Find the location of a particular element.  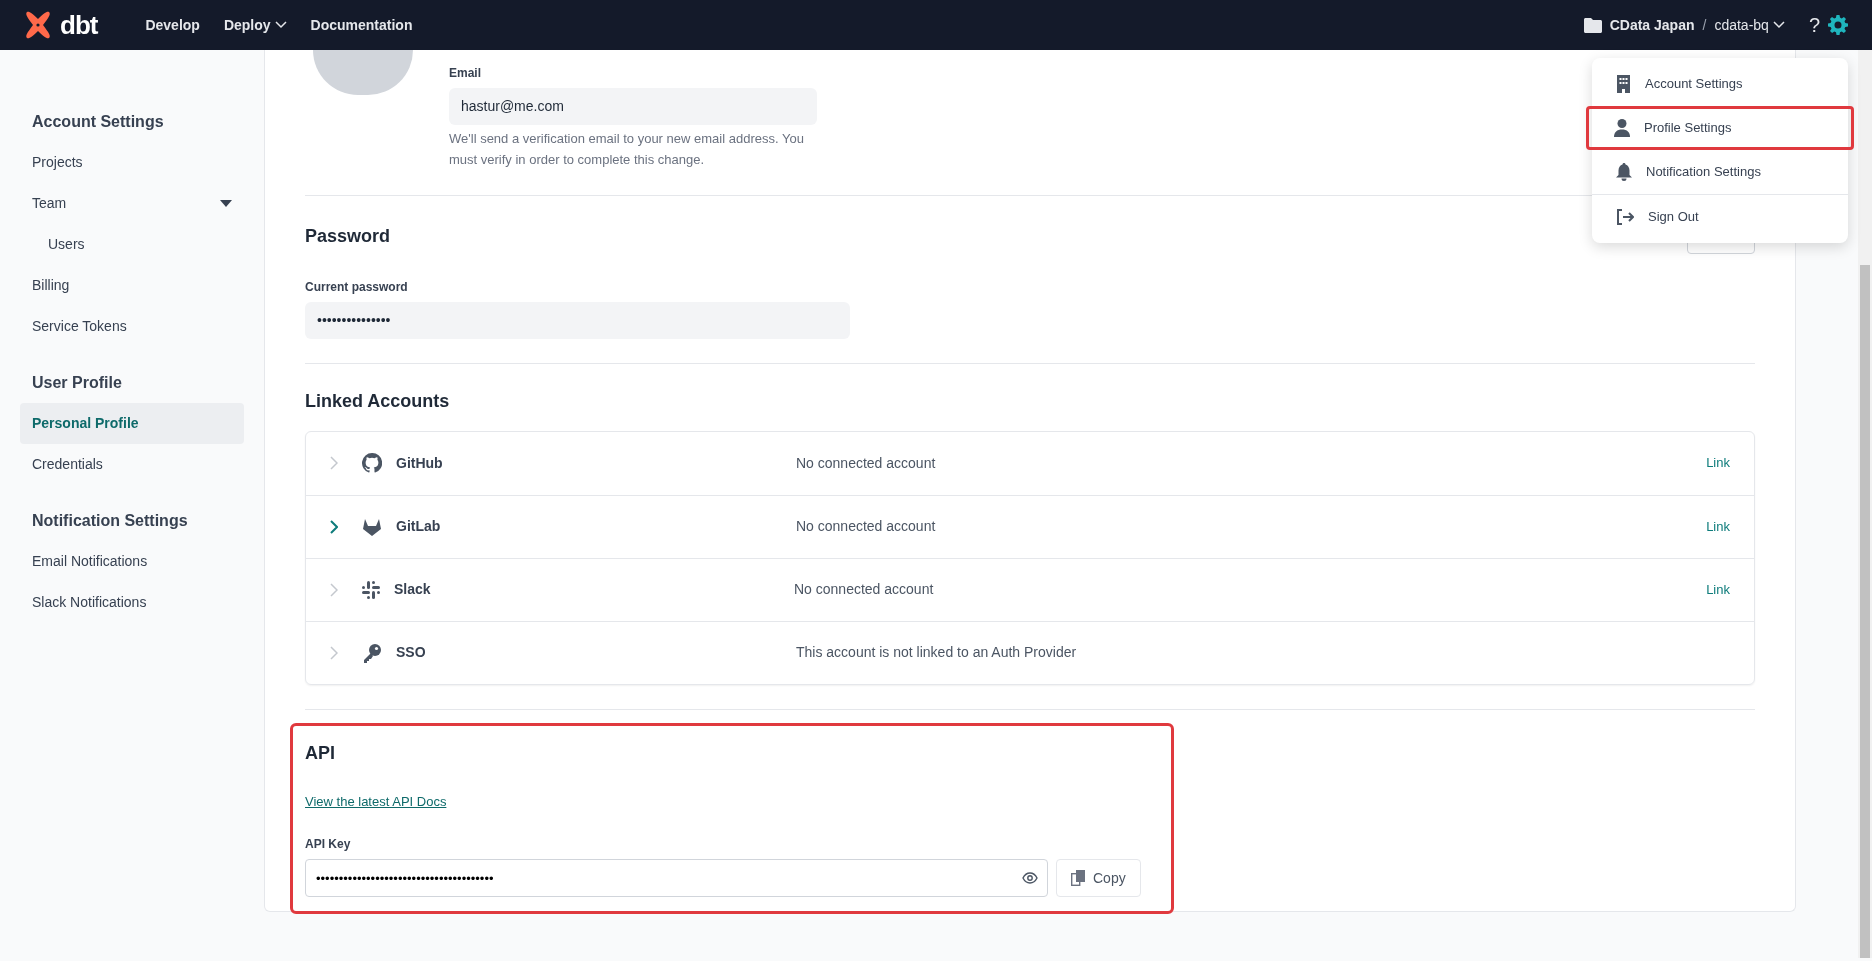

copy-icon is located at coordinates (1078, 878).